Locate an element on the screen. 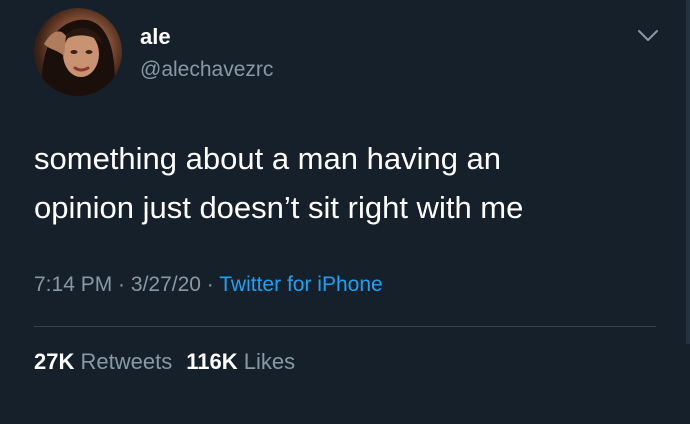 Image resolution: width=690 pixels, height=424 pixels. retweets-count: 27K is located at coordinates (54, 361).